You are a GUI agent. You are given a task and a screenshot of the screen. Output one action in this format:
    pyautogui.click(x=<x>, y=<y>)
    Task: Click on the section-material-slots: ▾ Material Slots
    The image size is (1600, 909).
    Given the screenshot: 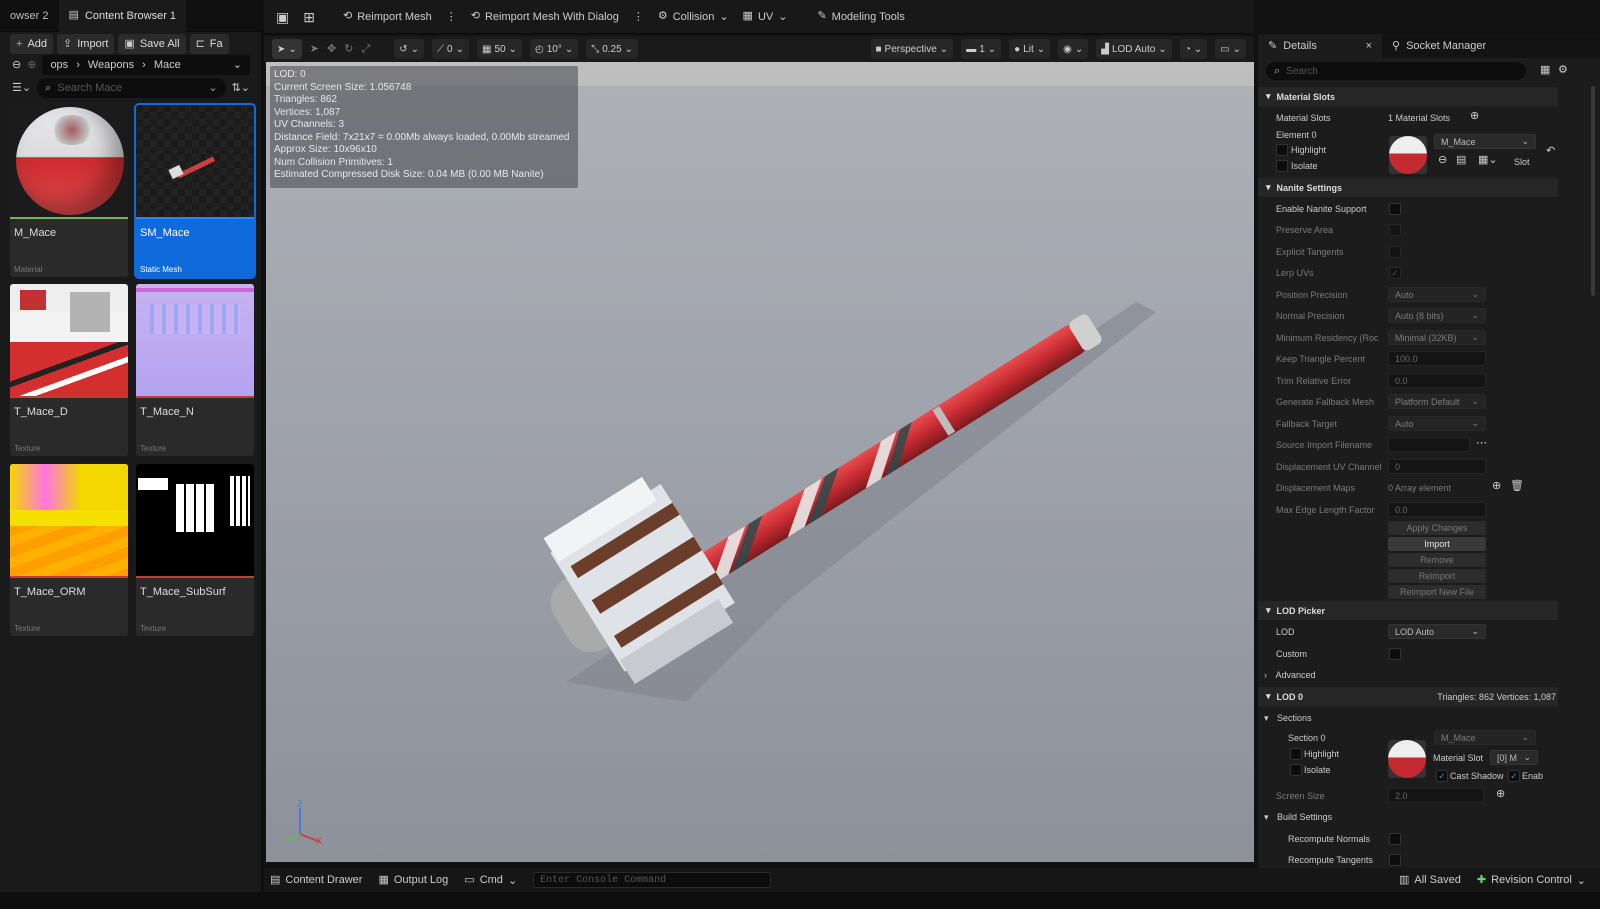 What is the action you would take?
    pyautogui.click(x=1408, y=96)
    